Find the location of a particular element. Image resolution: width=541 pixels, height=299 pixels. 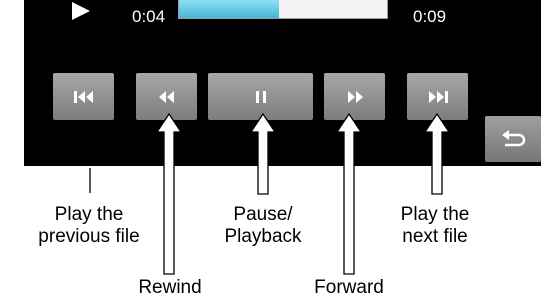

back-button is located at coordinates (513, 139).